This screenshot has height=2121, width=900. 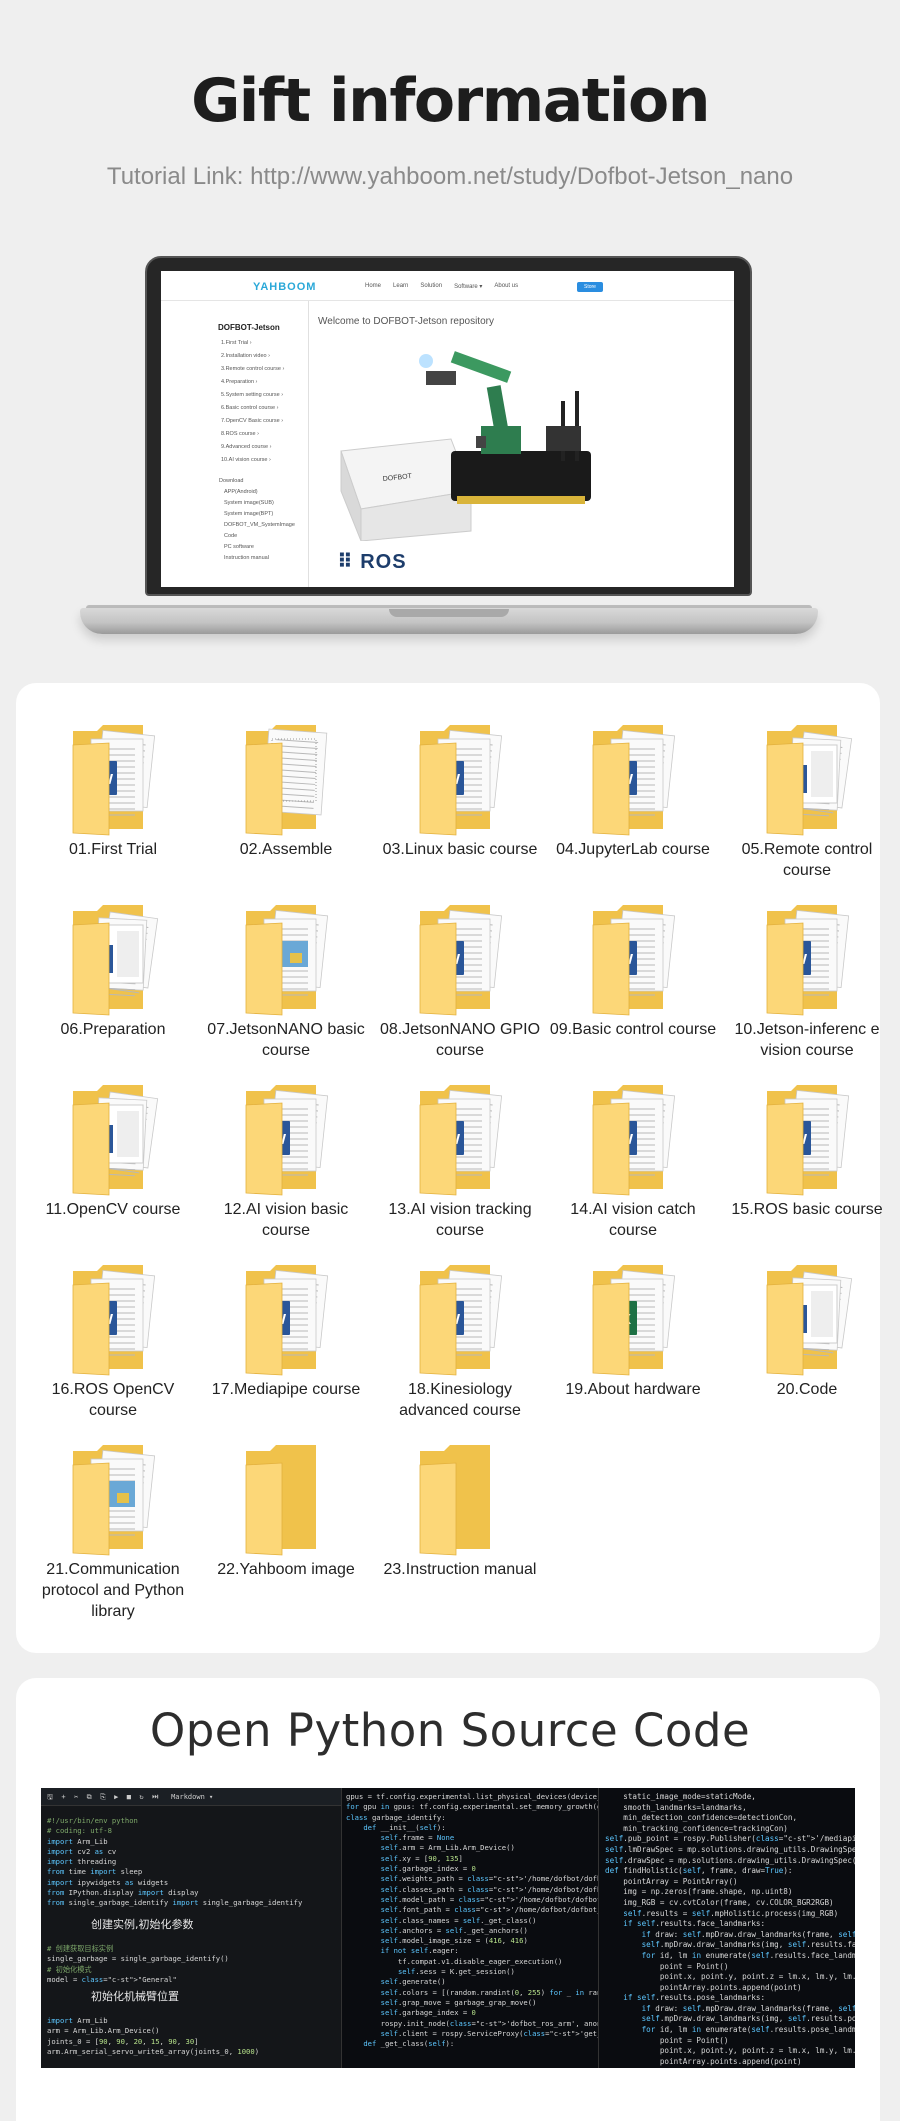 I want to click on folder-item: 20.Code, so click(x=807, y=1313).